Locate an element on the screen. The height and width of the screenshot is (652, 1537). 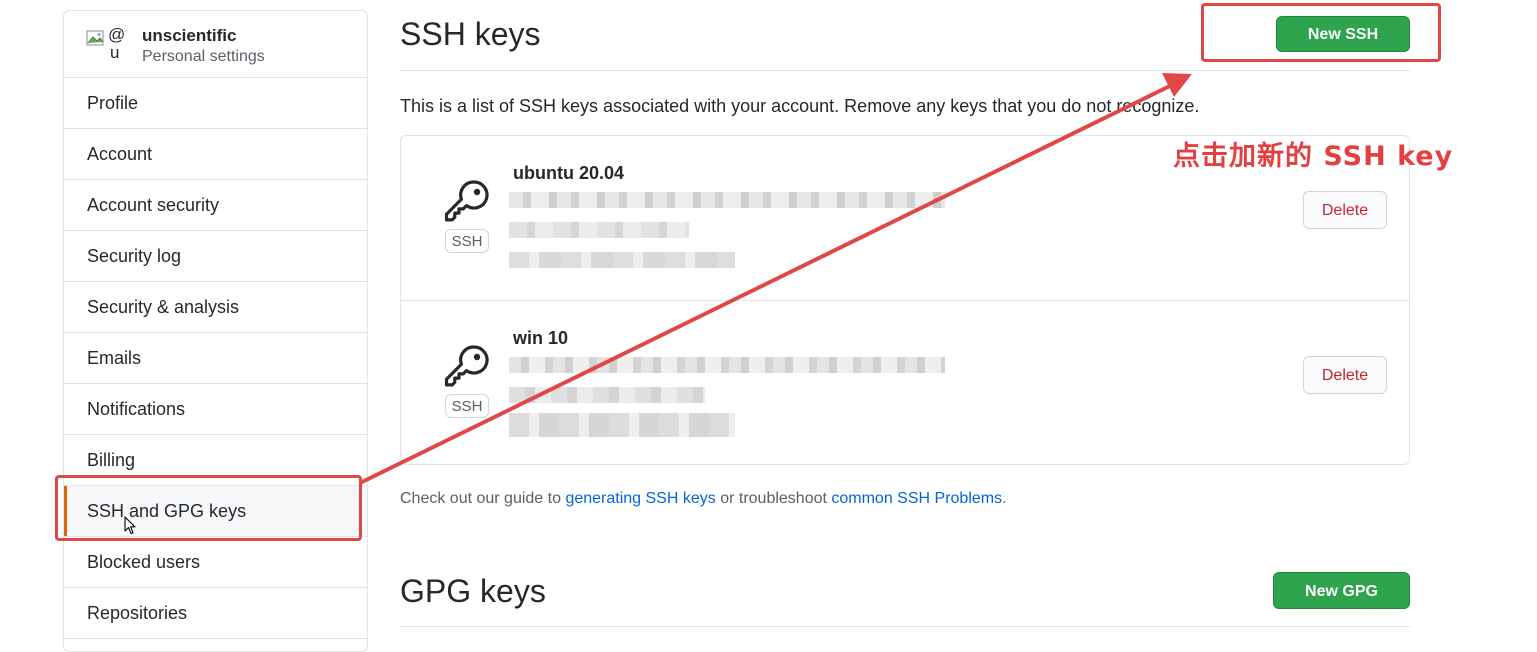
annotation-text: 点击加新的 SSH key is located at coordinates (1313, 156).